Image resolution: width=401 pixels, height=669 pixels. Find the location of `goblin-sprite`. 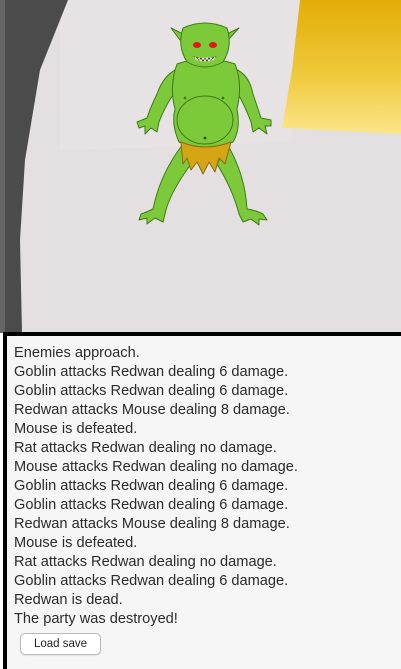

goblin-sprite is located at coordinates (204, 124).